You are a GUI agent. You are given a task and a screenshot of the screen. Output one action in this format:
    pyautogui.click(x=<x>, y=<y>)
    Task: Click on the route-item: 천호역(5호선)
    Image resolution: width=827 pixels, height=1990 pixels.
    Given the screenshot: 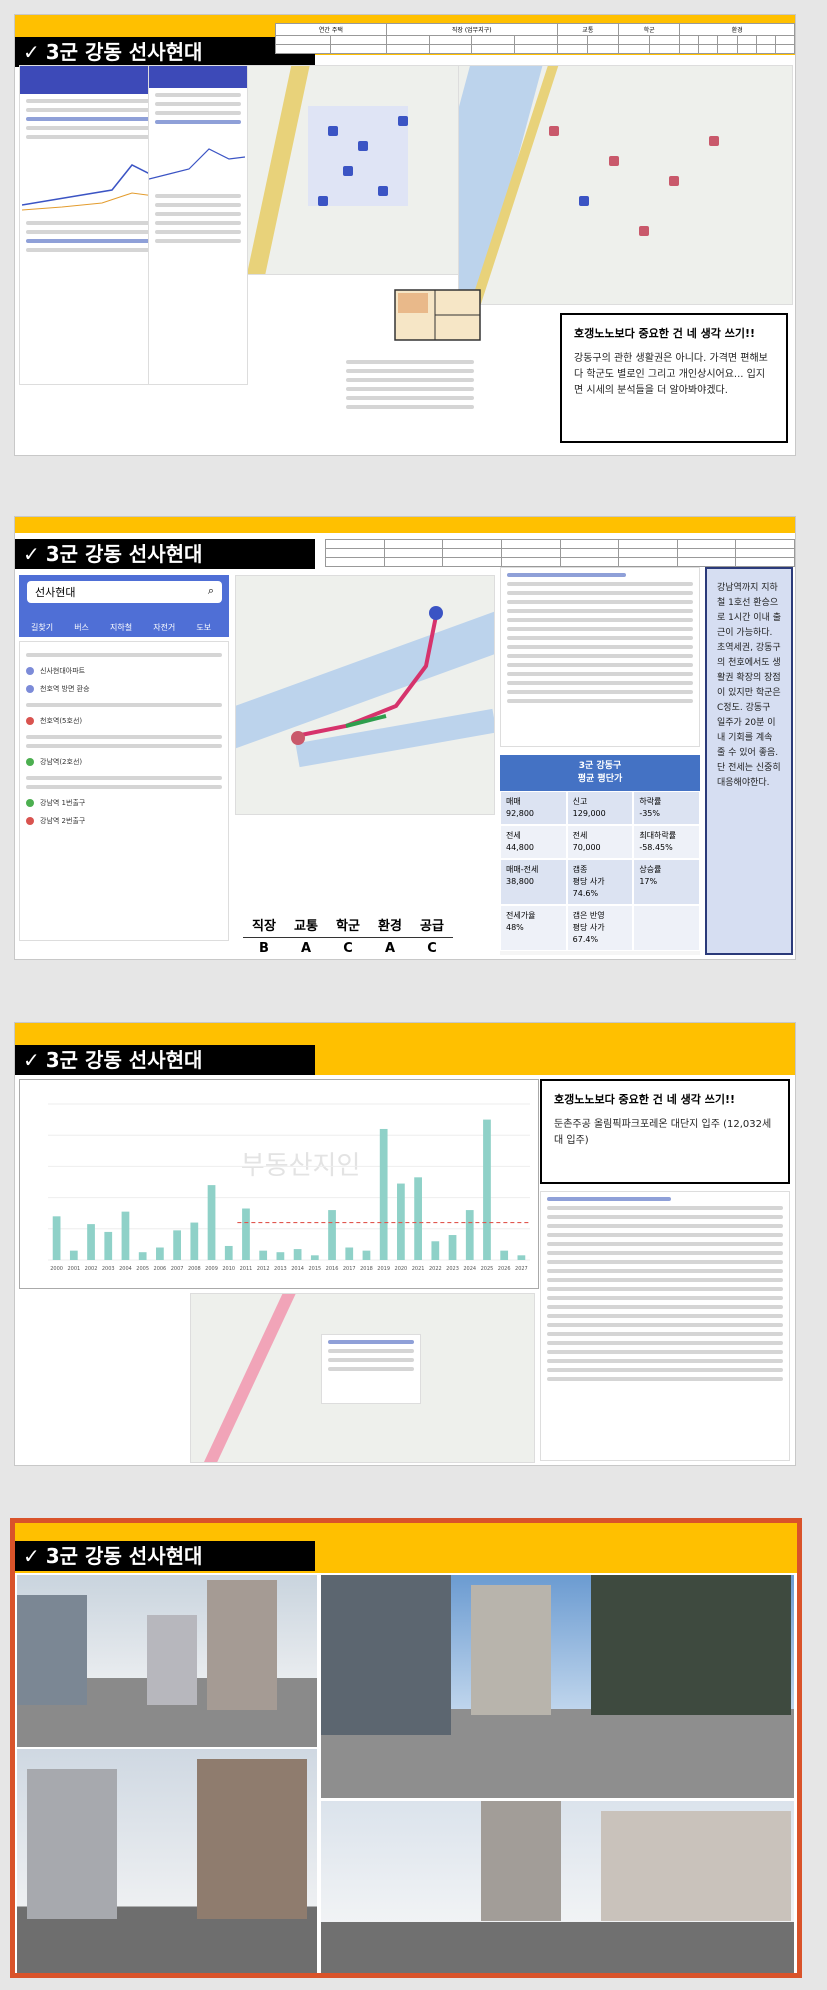 What is the action you would take?
    pyautogui.click(x=124, y=721)
    